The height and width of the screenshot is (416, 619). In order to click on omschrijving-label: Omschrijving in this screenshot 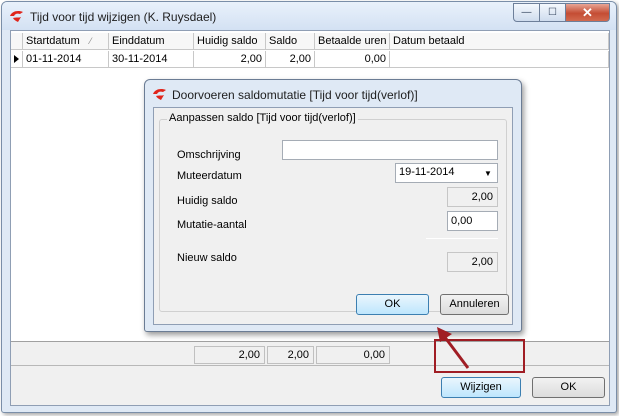, I will do `click(209, 155)`.